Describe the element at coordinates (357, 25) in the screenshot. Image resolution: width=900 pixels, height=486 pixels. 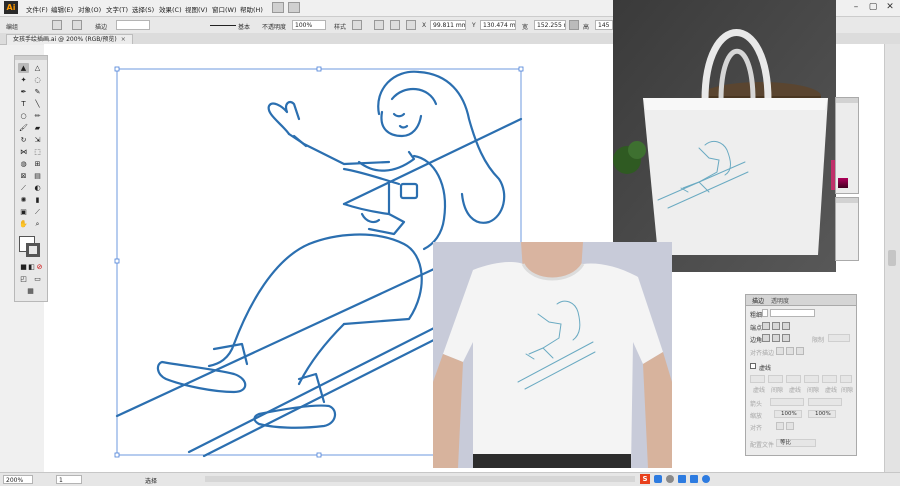
I see `style-swatch` at that location.